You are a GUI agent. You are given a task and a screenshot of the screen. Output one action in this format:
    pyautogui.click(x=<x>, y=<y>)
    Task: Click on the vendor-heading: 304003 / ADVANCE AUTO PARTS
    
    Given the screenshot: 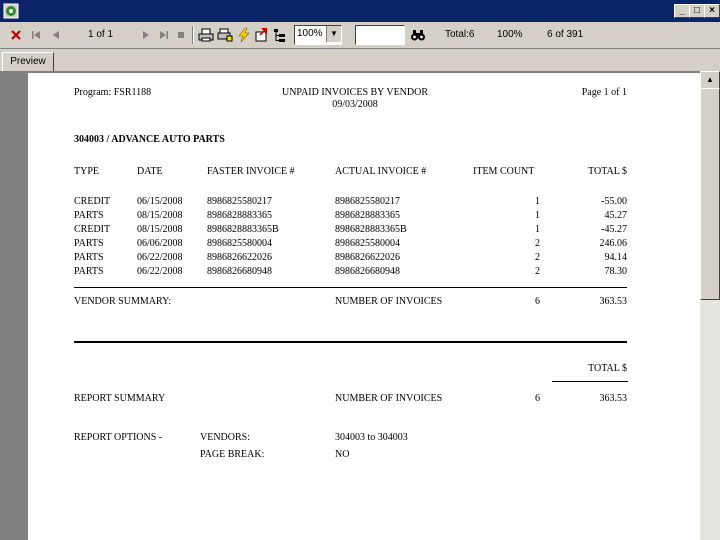 What is the action you would take?
    pyautogui.click(x=149, y=139)
    